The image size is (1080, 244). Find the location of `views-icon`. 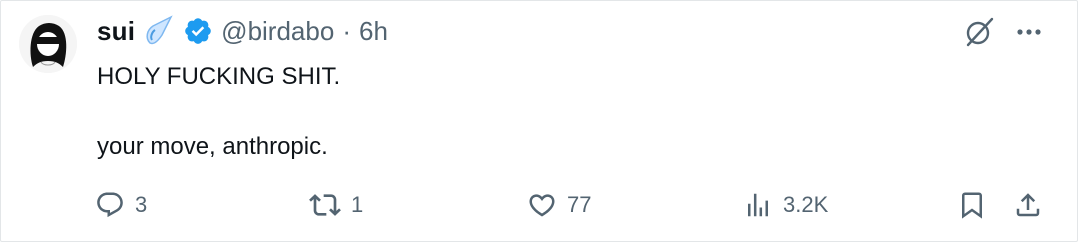

views-icon is located at coordinates (758, 205).